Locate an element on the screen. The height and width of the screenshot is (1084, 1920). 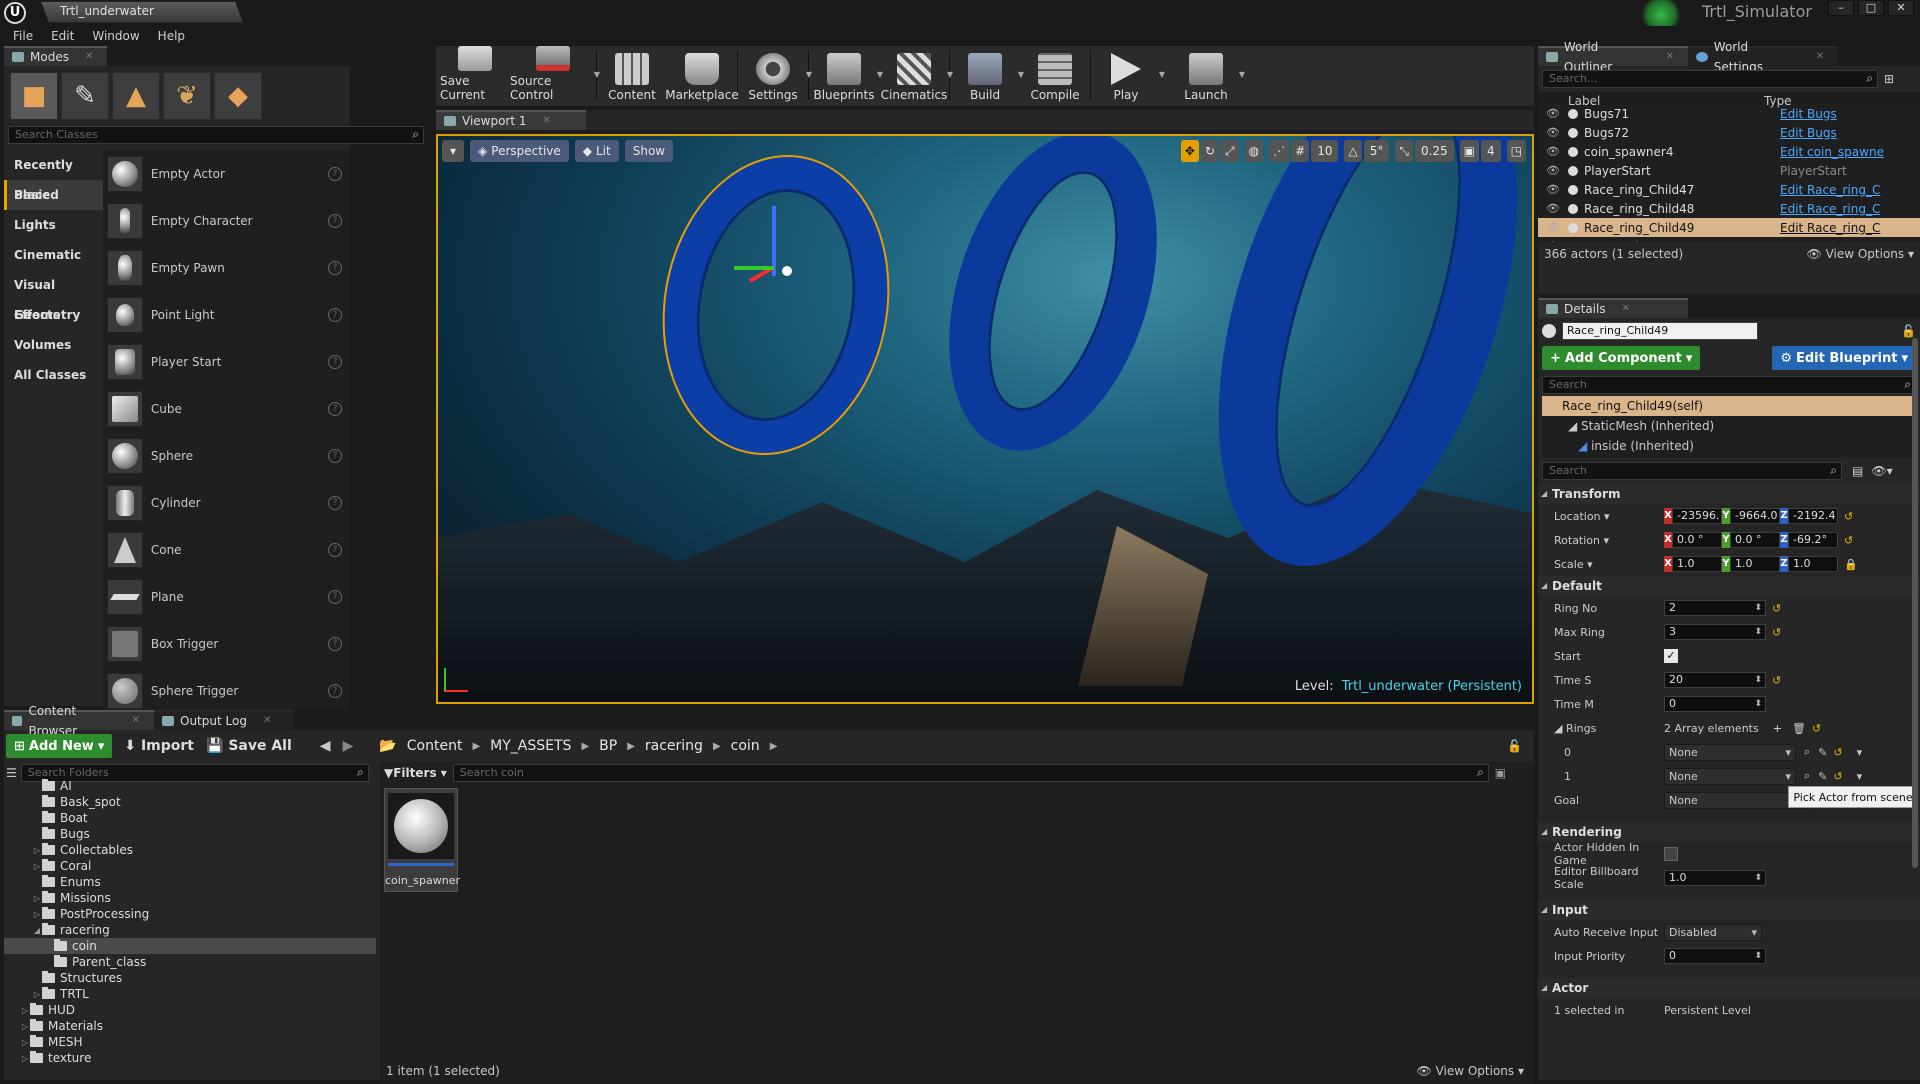
save-current-button: Save Current is located at coordinates (475, 74).